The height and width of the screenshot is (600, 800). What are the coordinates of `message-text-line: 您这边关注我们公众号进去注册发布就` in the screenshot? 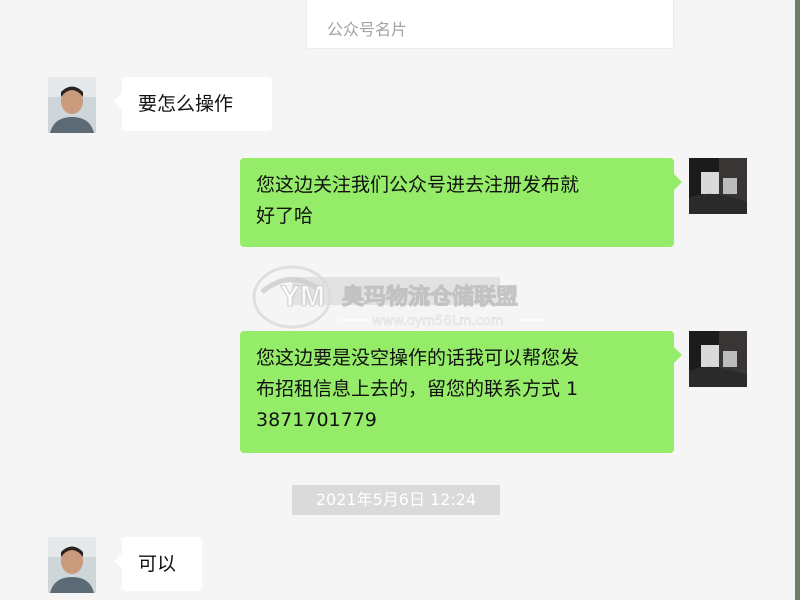 It's located at (418, 185).